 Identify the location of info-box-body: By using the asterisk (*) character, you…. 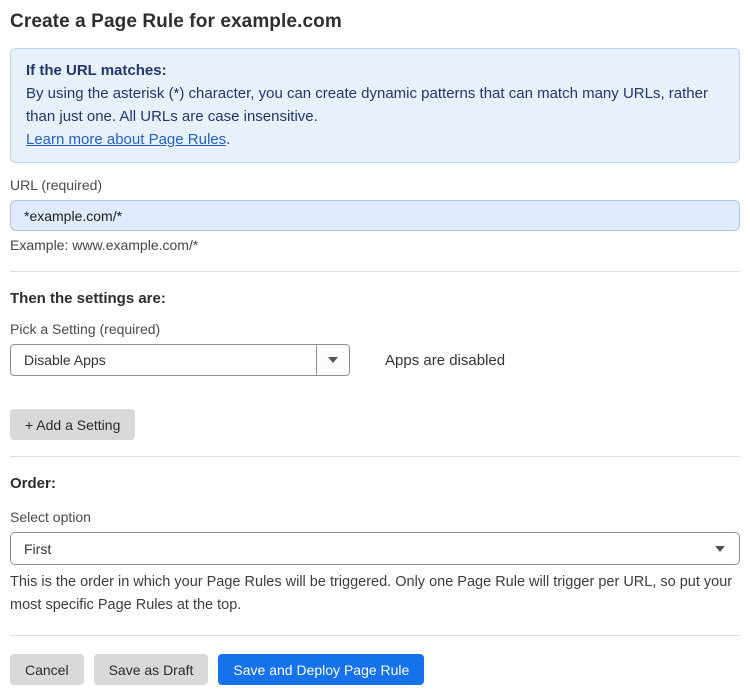
(367, 105).